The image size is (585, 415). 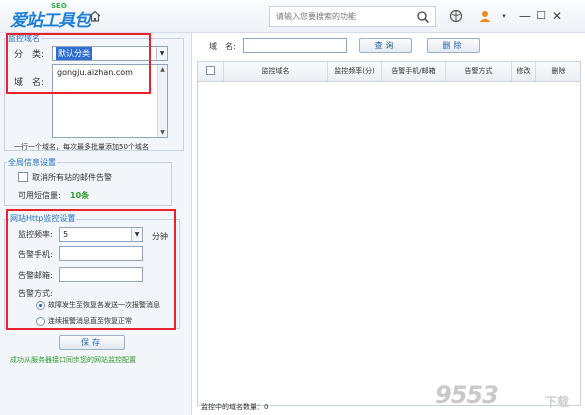 I want to click on user-menu-chevron-icon: ▾, so click(x=504, y=16).